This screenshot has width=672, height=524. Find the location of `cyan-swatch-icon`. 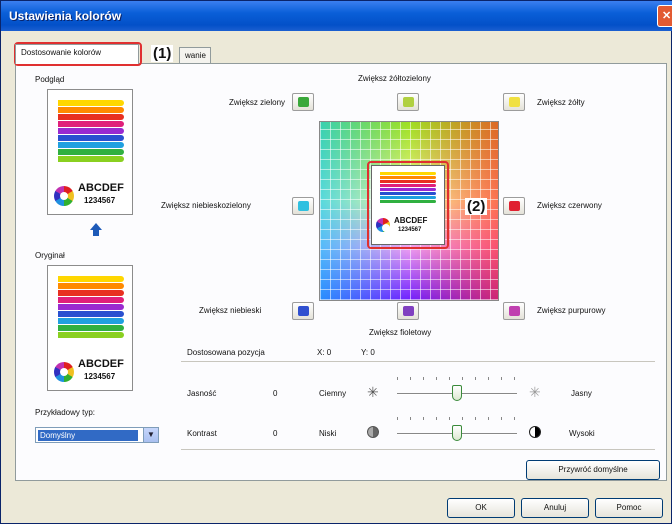

cyan-swatch-icon is located at coordinates (303, 206).